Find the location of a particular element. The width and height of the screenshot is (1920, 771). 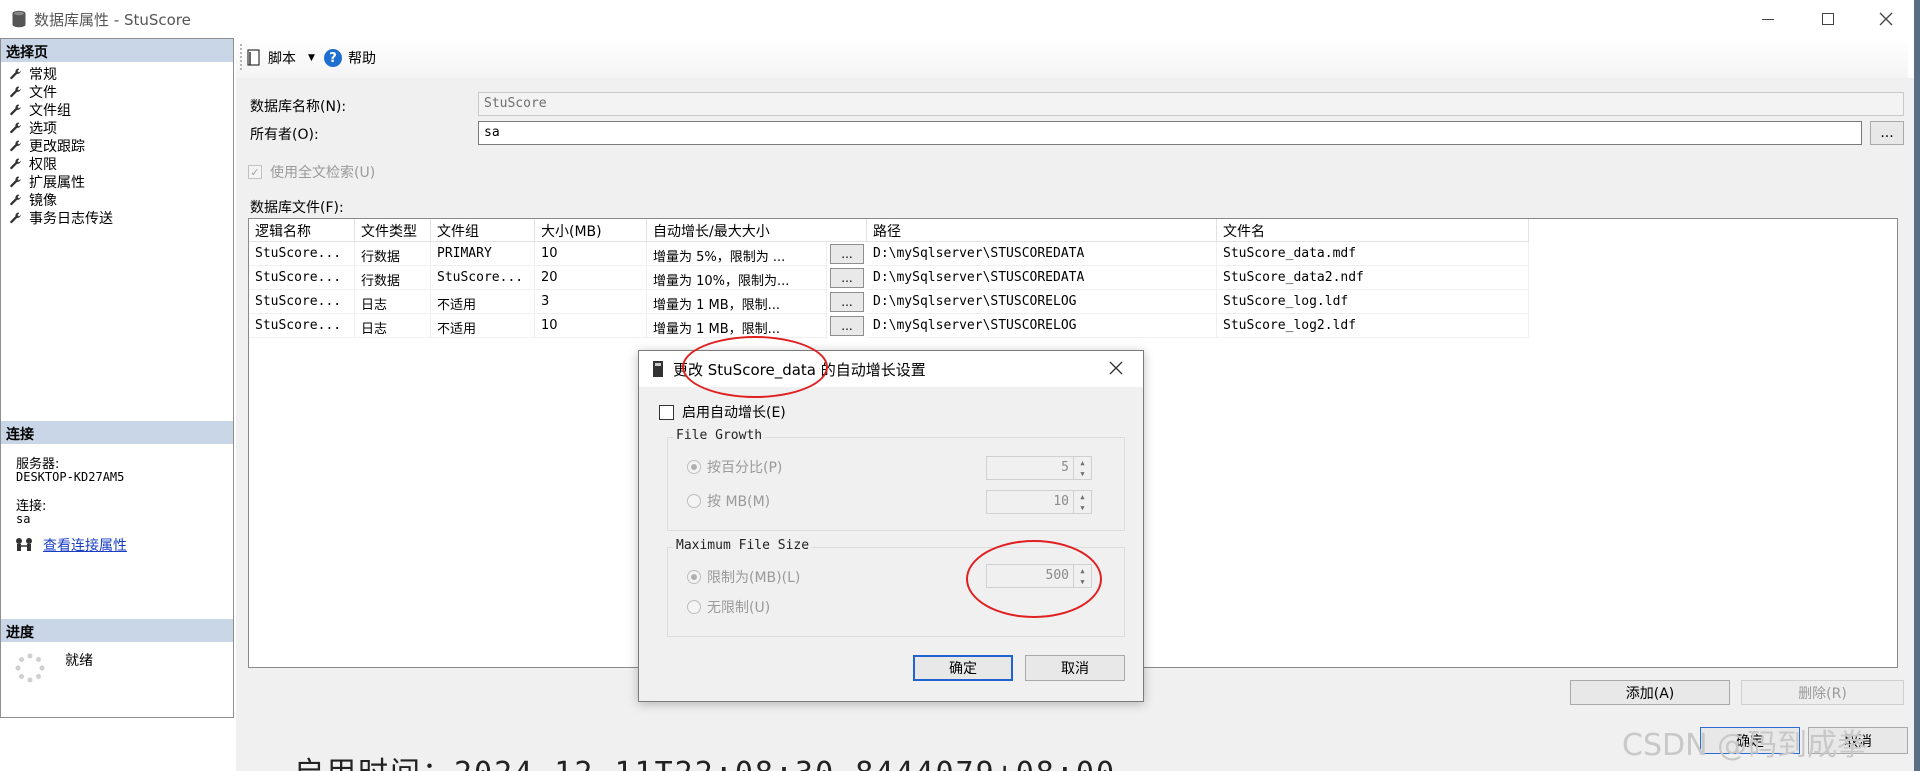

mb-stepper: 10 ▲ ▼ is located at coordinates (1039, 502).